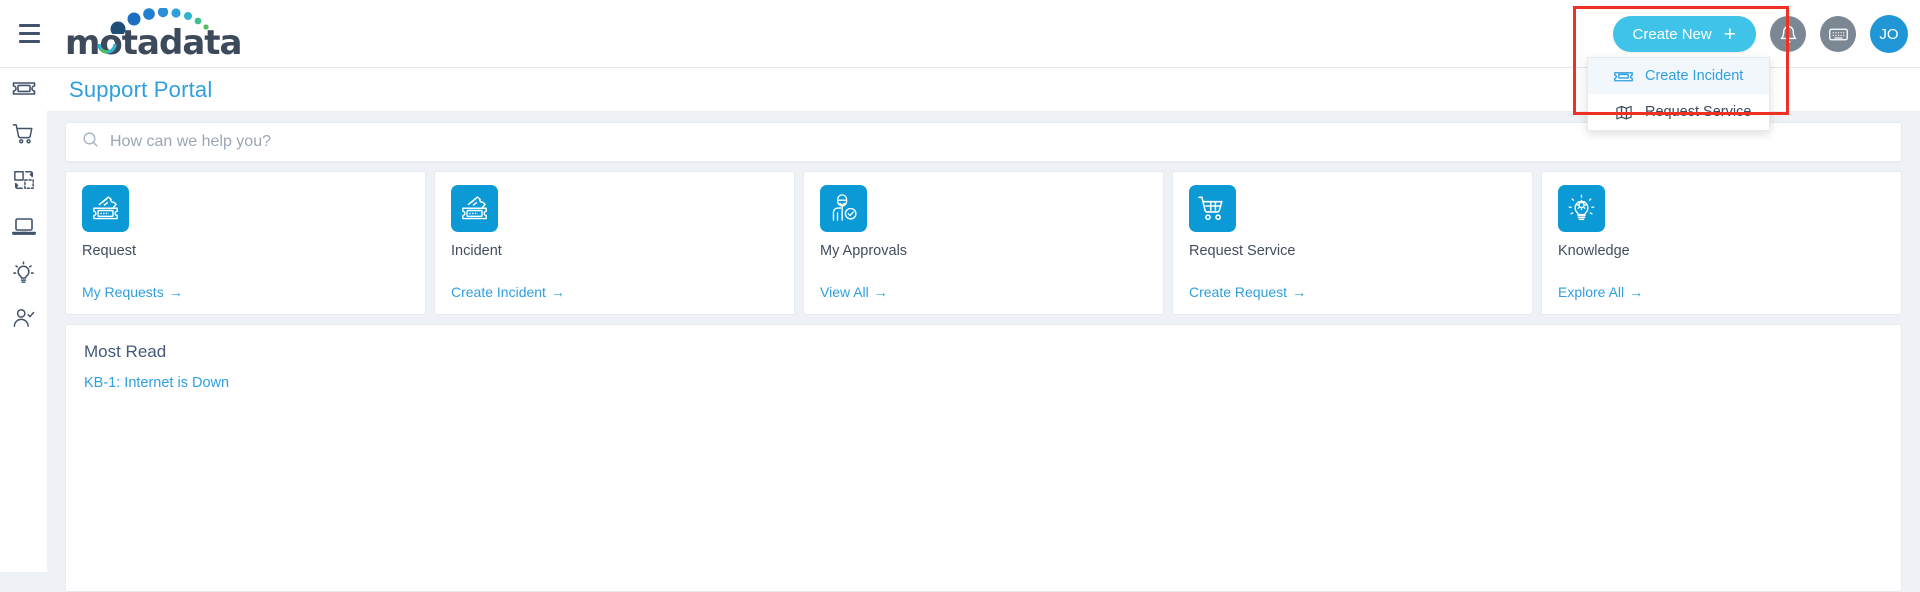 The height and width of the screenshot is (592, 1920). I want to click on card-request: Request My Requests →, so click(245, 243).